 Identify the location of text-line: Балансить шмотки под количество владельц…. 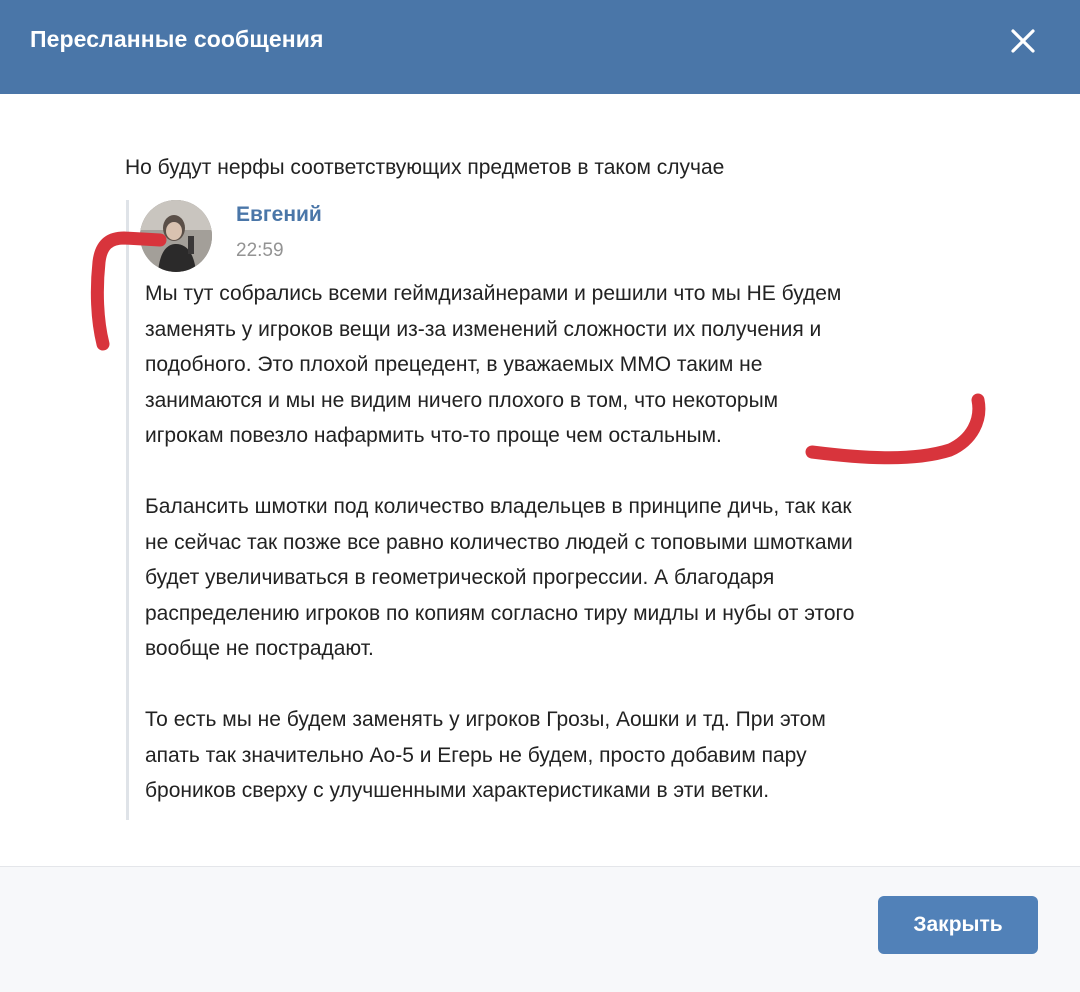
(498, 506).